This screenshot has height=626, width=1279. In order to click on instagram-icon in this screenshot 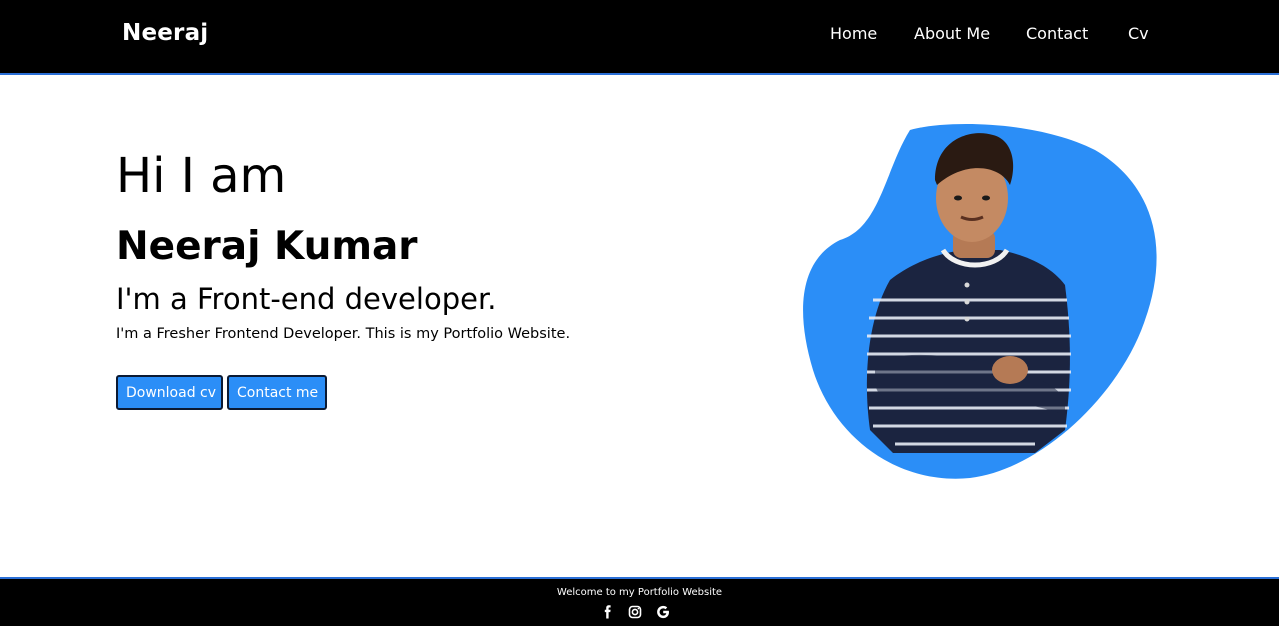, I will do `click(635, 612)`.